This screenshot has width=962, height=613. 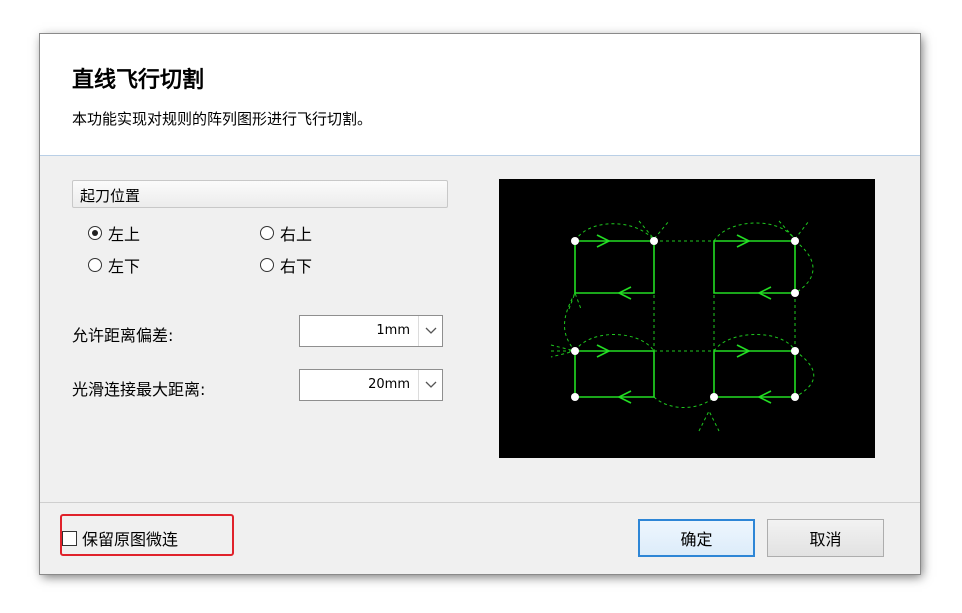 I want to click on start-points, so click(x=685, y=319).